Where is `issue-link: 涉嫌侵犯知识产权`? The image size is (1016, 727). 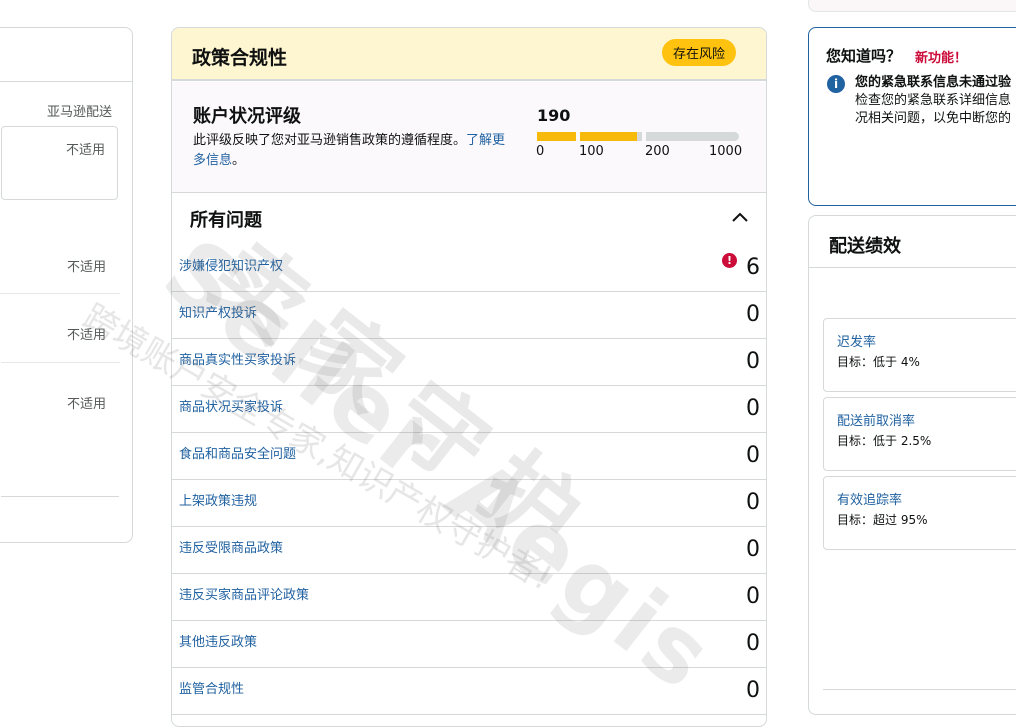
issue-link: 涉嫌侵犯知识产权 is located at coordinates (231, 264).